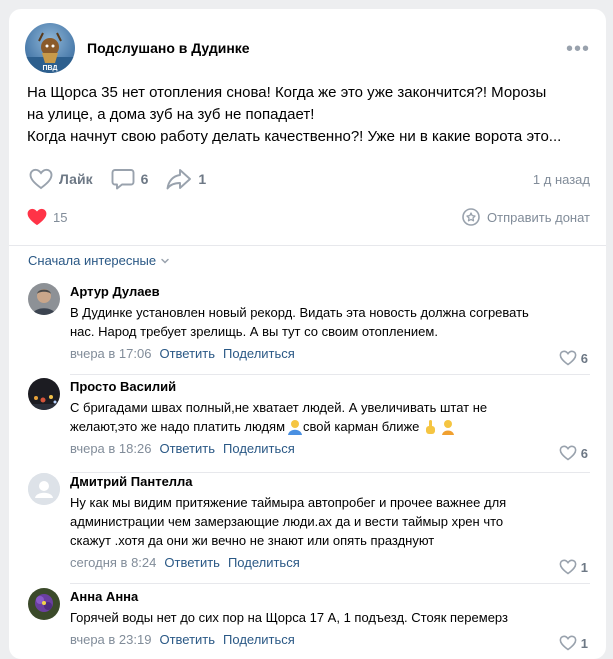  I want to click on share-button: 1, so click(186, 179).